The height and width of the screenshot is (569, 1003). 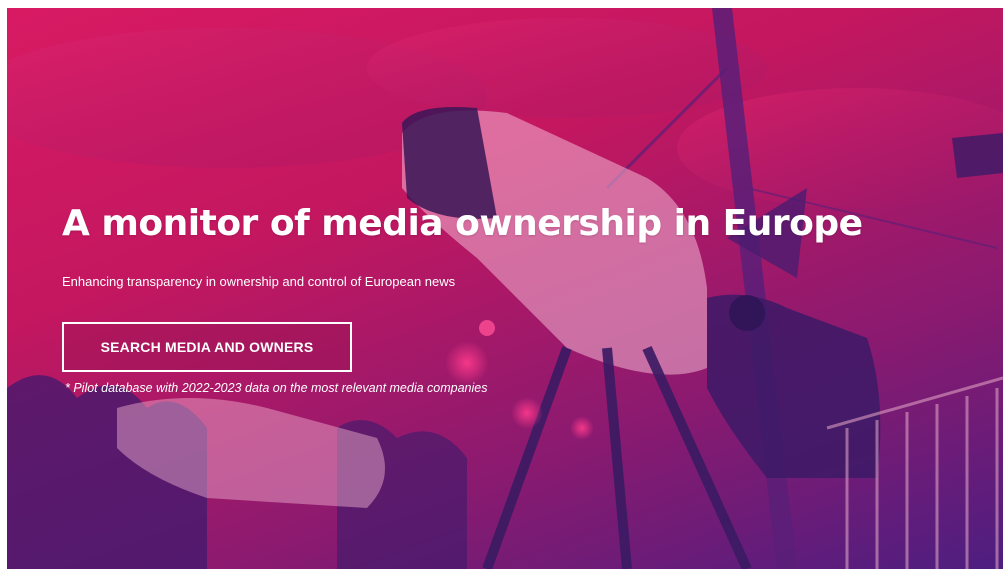 What do you see at coordinates (462, 223) in the screenshot?
I see `page-title: A monitor of media ownership in Europe` at bounding box center [462, 223].